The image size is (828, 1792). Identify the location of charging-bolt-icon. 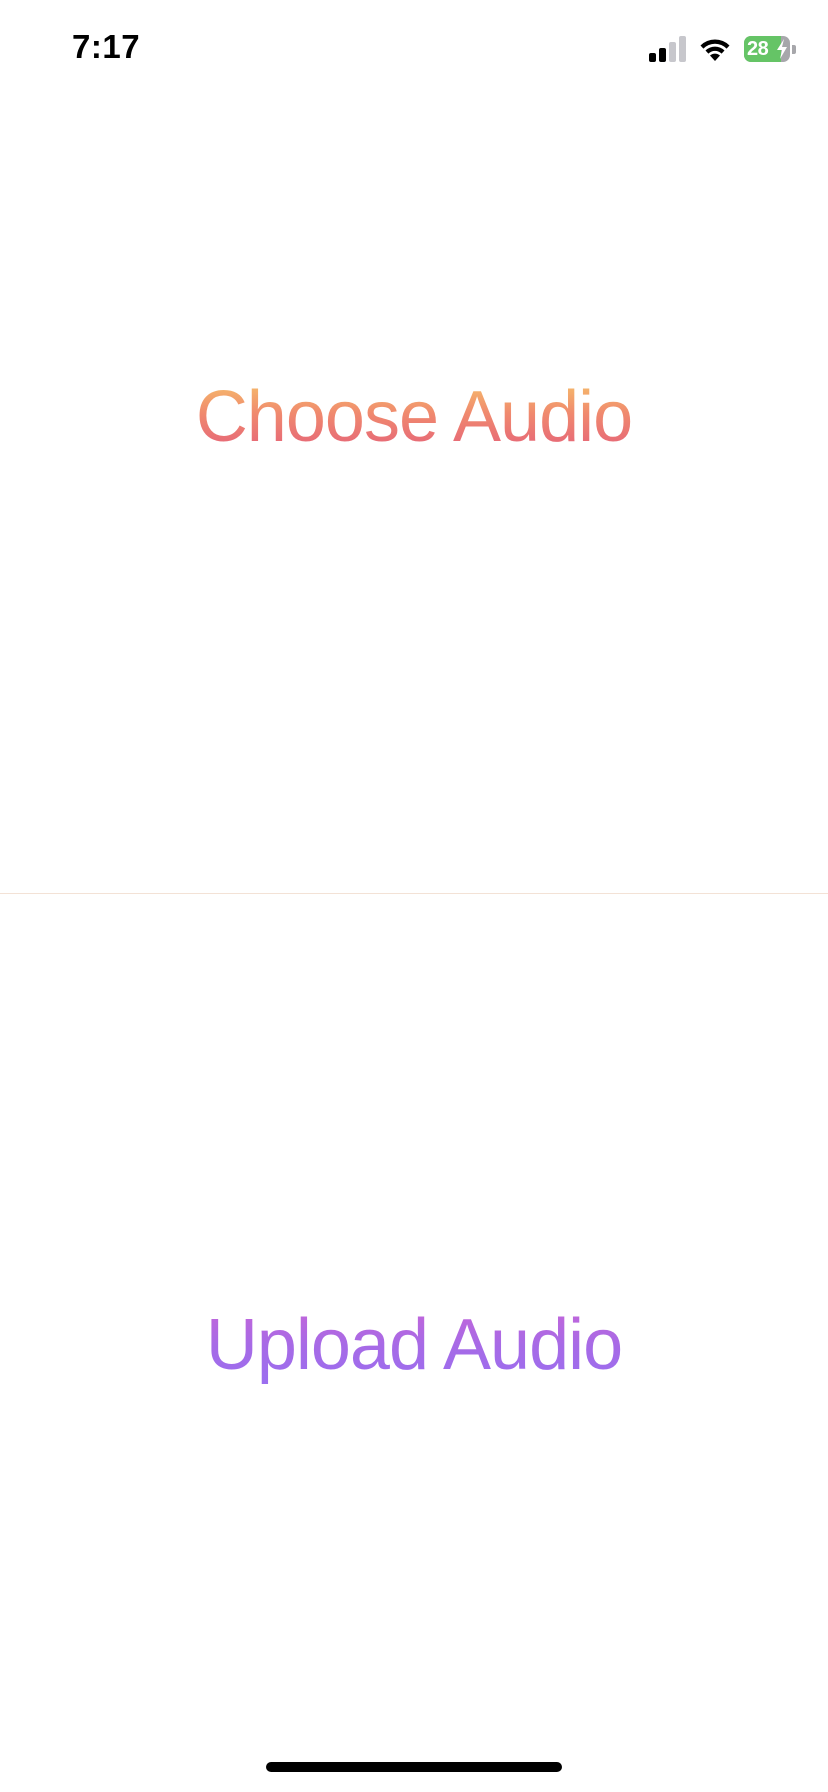
(782, 49).